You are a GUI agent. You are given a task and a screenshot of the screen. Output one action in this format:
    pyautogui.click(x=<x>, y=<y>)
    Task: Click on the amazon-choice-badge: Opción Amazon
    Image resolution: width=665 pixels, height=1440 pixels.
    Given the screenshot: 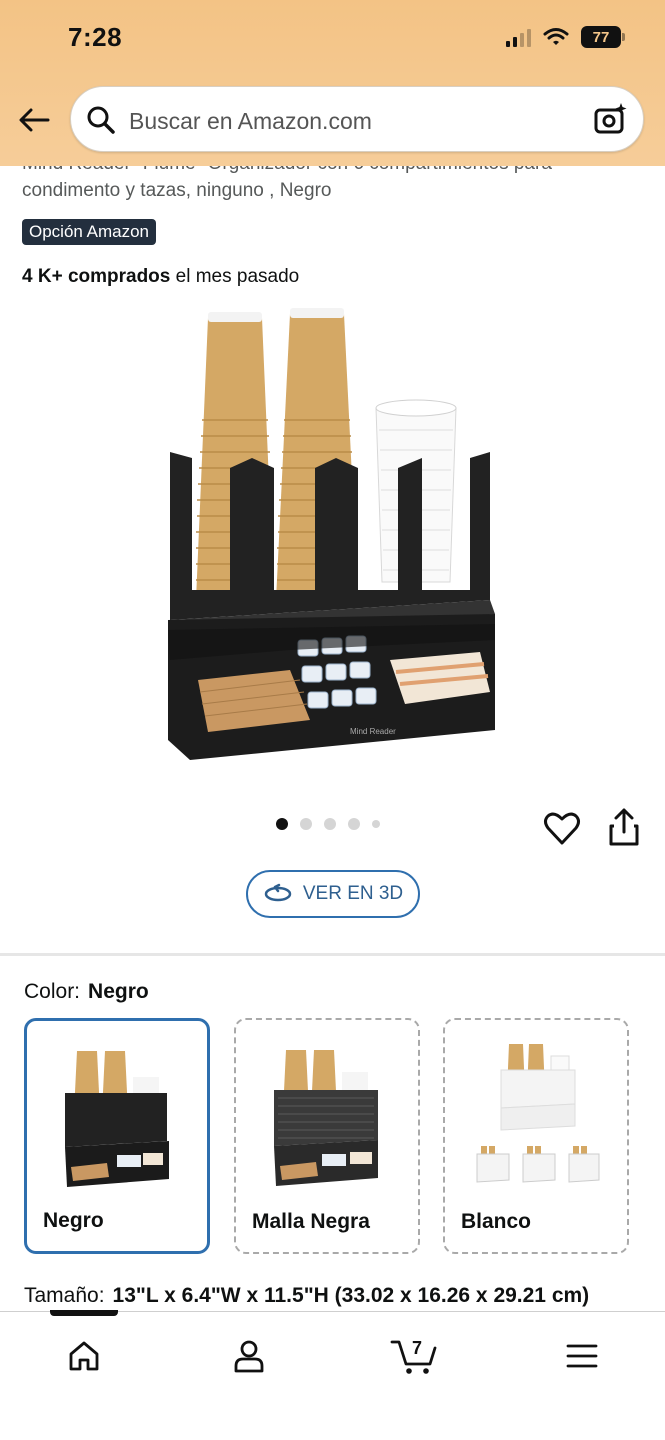 What is the action you would take?
    pyautogui.click(x=89, y=232)
    